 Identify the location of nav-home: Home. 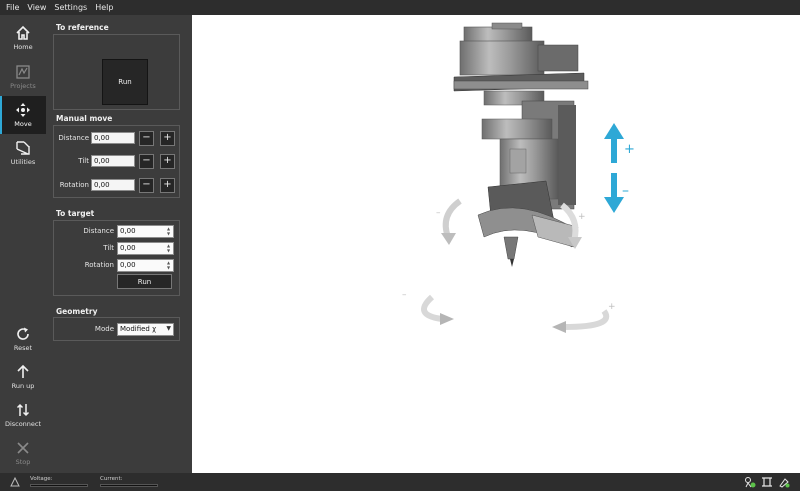
(23, 38).